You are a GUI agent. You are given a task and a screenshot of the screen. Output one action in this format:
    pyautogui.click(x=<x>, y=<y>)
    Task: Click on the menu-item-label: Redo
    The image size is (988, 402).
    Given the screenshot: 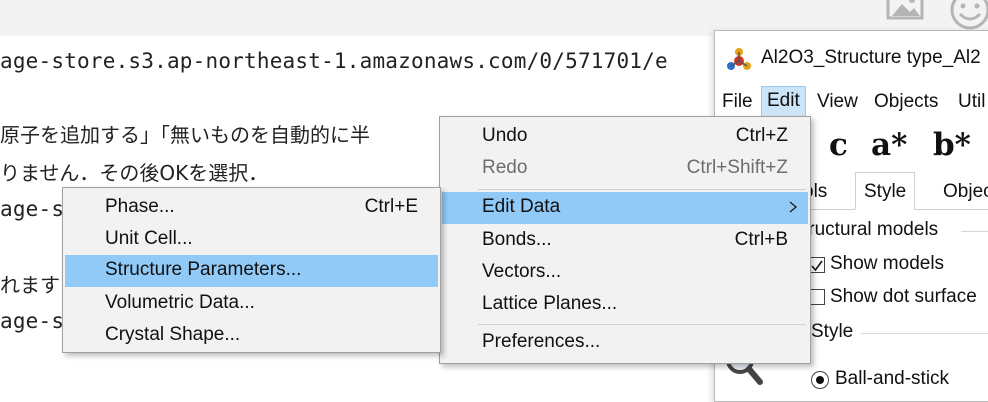 What is the action you would take?
    pyautogui.click(x=505, y=167)
    